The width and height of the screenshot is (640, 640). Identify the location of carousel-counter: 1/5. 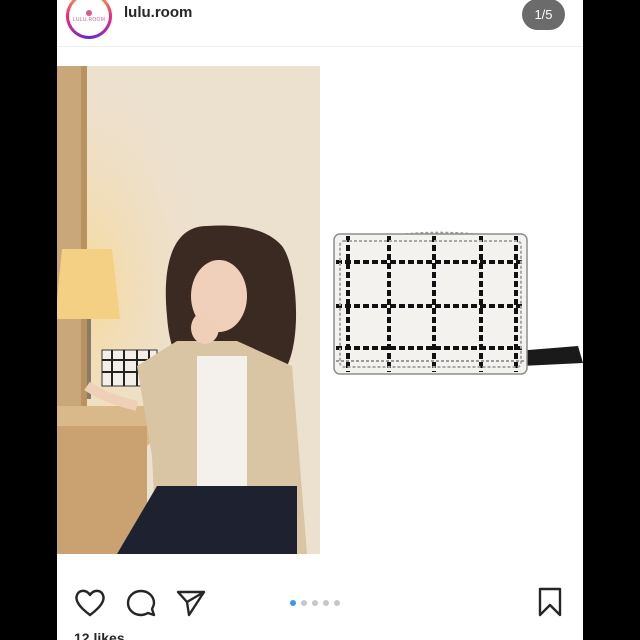
(543, 15).